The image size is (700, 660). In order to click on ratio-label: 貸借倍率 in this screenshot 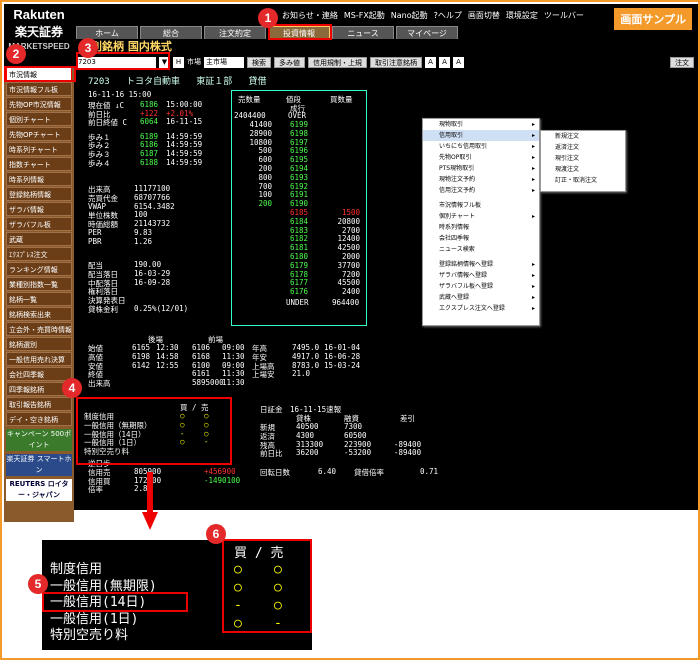, I will do `click(369, 472)`.